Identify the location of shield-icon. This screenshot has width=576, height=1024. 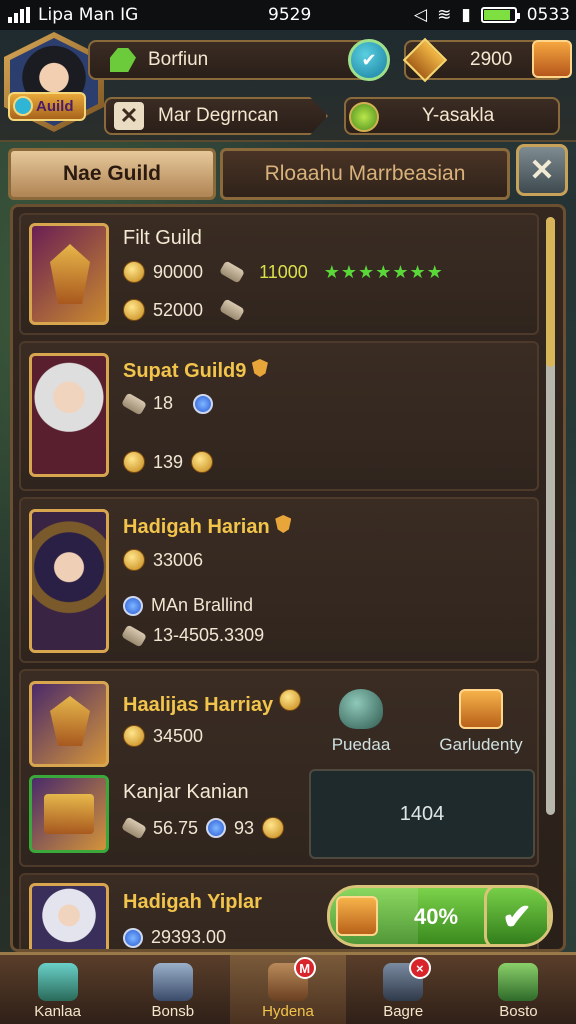
(259, 368).